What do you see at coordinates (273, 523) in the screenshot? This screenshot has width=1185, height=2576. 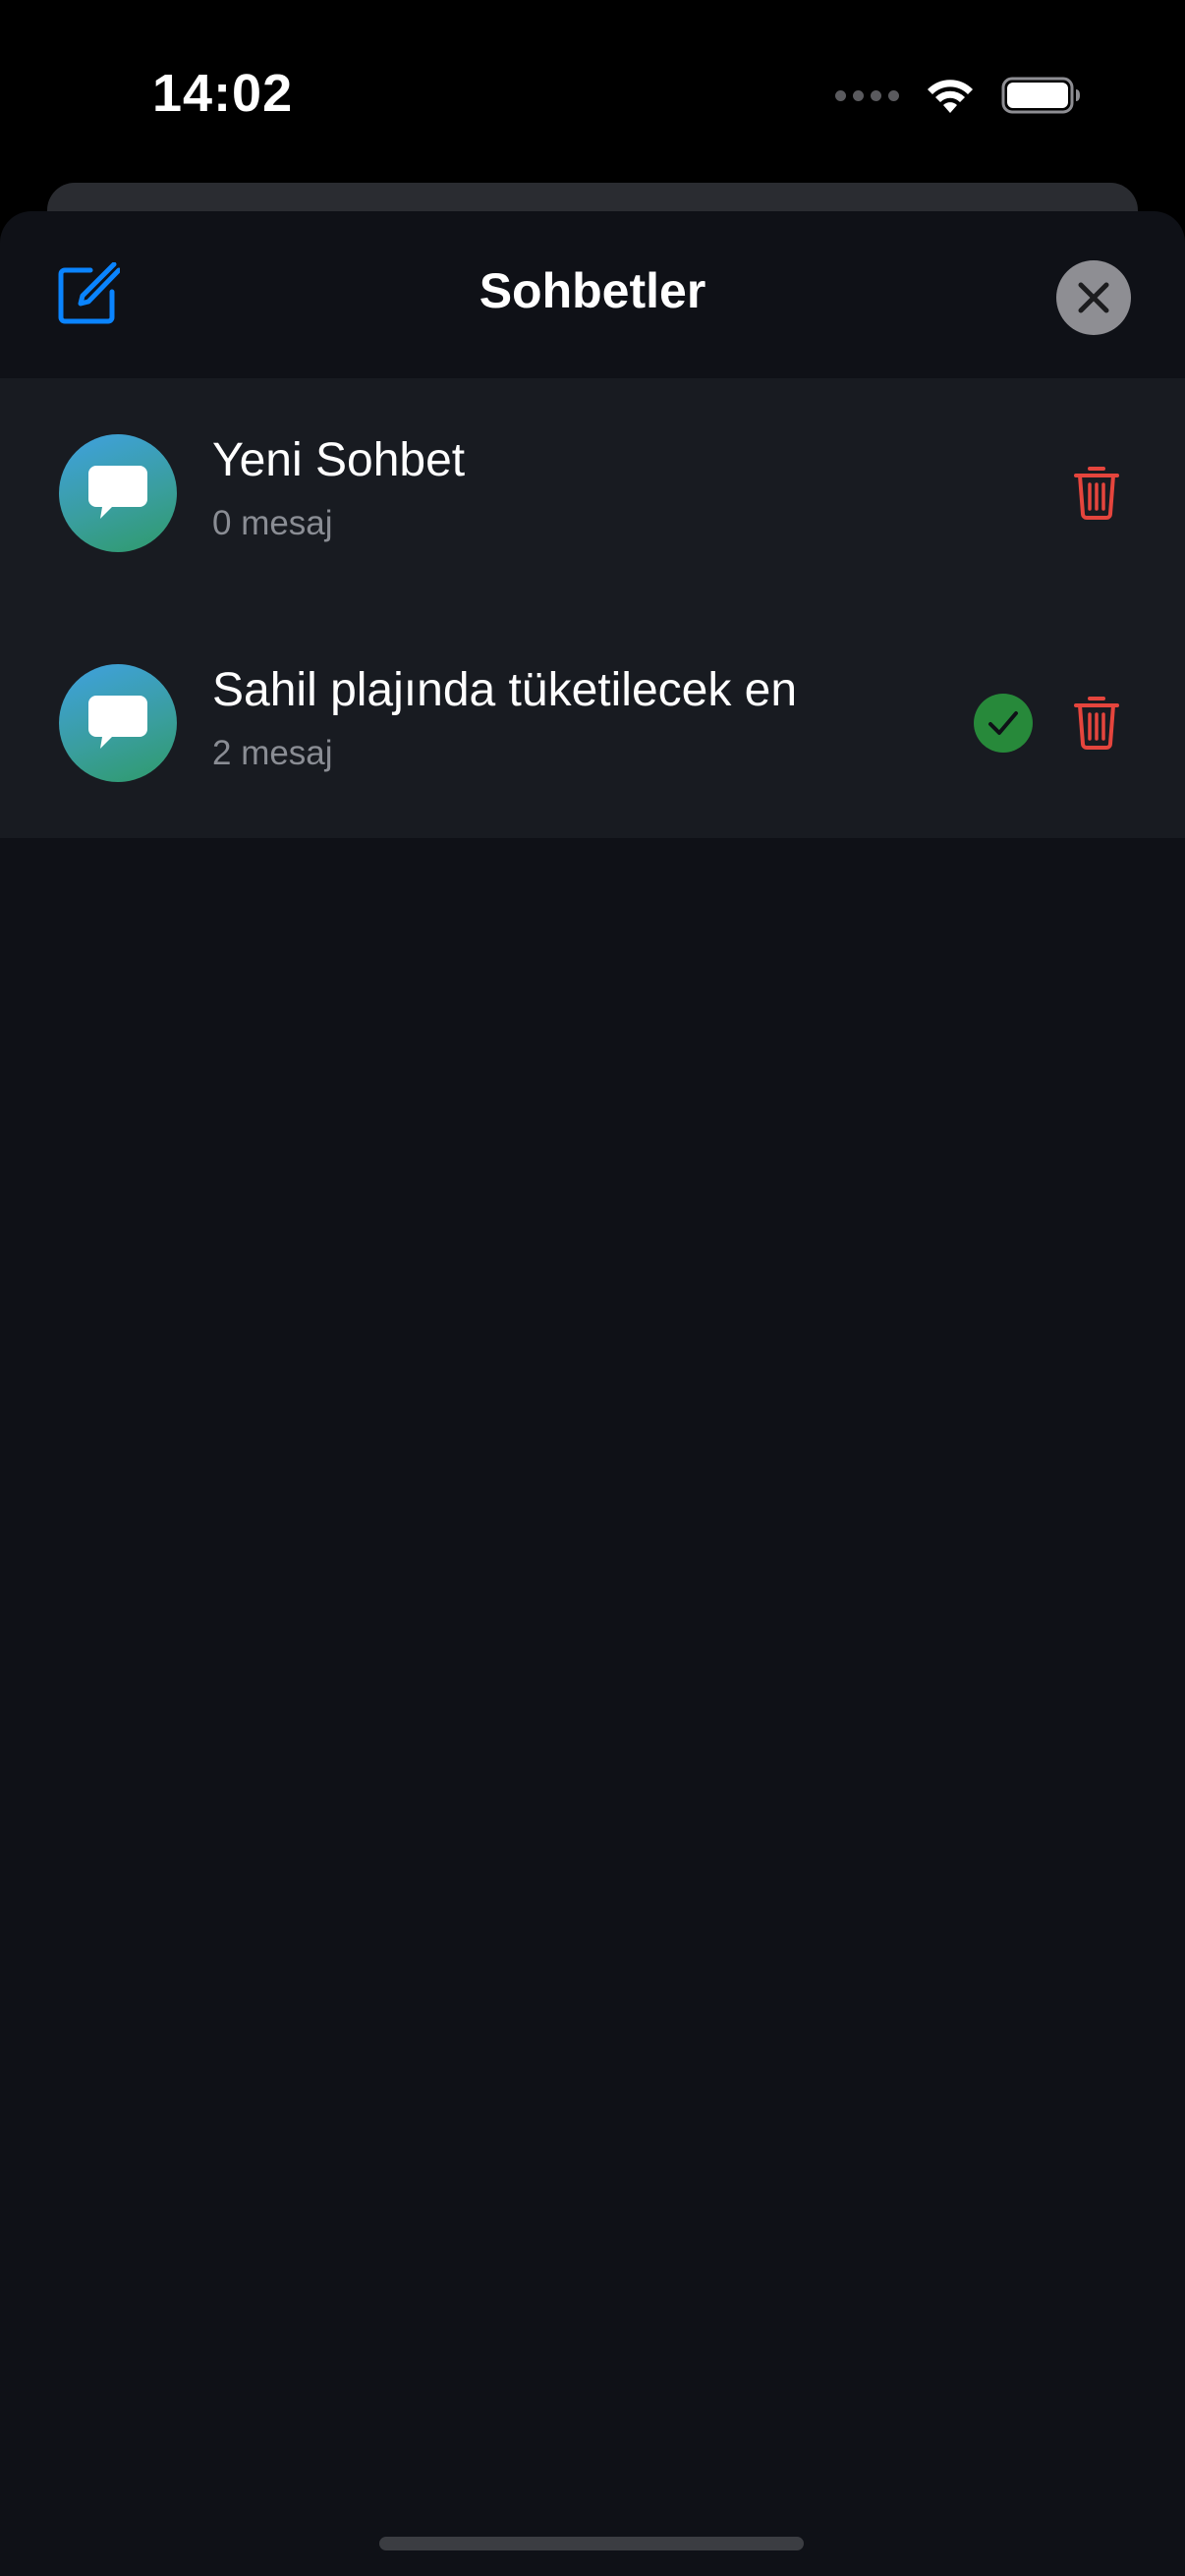 I see `chat-message-count: 0 mesaj` at bounding box center [273, 523].